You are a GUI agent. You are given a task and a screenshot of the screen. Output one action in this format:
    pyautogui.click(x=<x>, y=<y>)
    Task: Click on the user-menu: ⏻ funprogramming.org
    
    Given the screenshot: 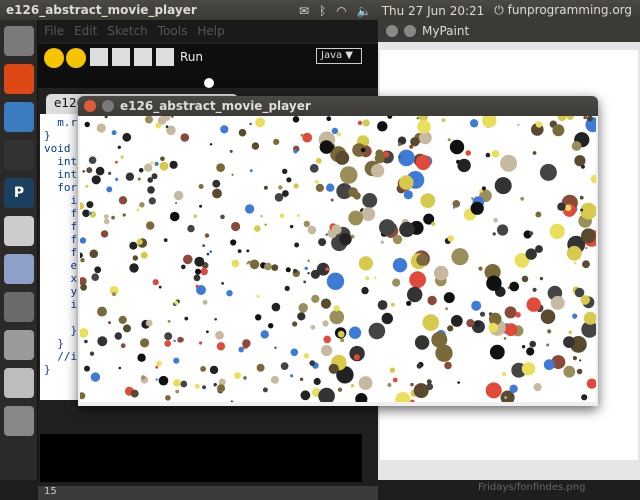 What is the action you would take?
    pyautogui.click(x=563, y=10)
    